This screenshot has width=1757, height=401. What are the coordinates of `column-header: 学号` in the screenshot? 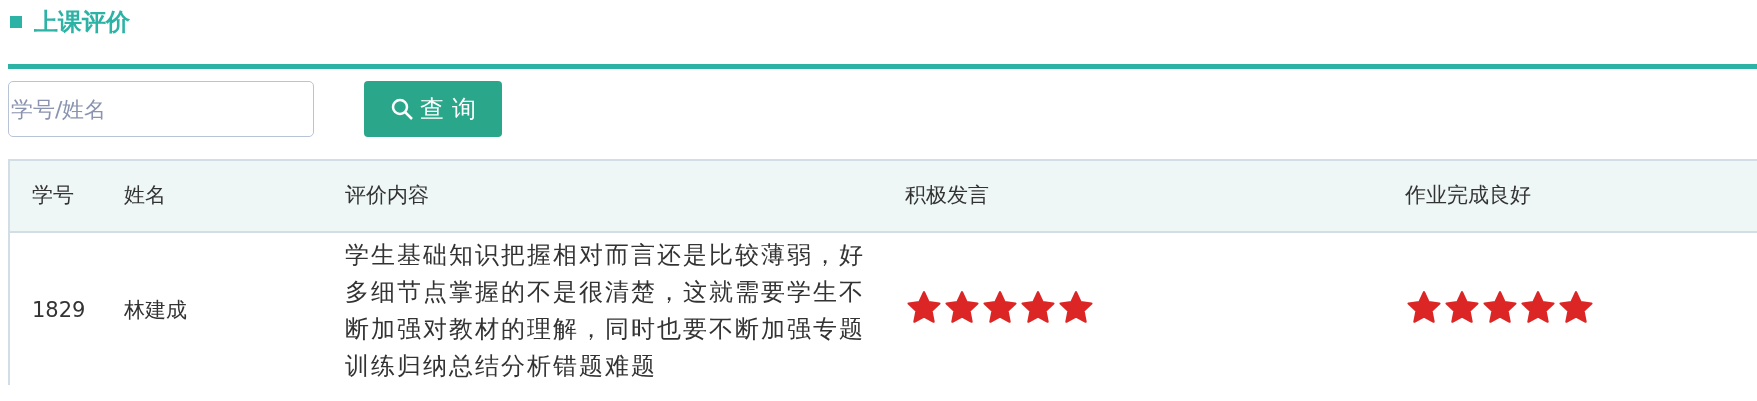 It's located at (53, 195).